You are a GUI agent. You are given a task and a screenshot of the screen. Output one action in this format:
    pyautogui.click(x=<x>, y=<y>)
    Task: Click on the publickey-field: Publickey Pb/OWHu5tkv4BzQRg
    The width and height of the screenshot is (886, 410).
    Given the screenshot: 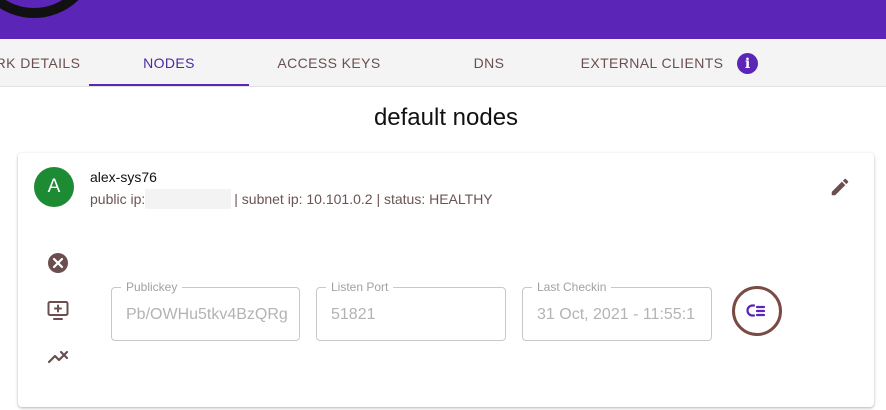 What is the action you would take?
    pyautogui.click(x=205, y=310)
    